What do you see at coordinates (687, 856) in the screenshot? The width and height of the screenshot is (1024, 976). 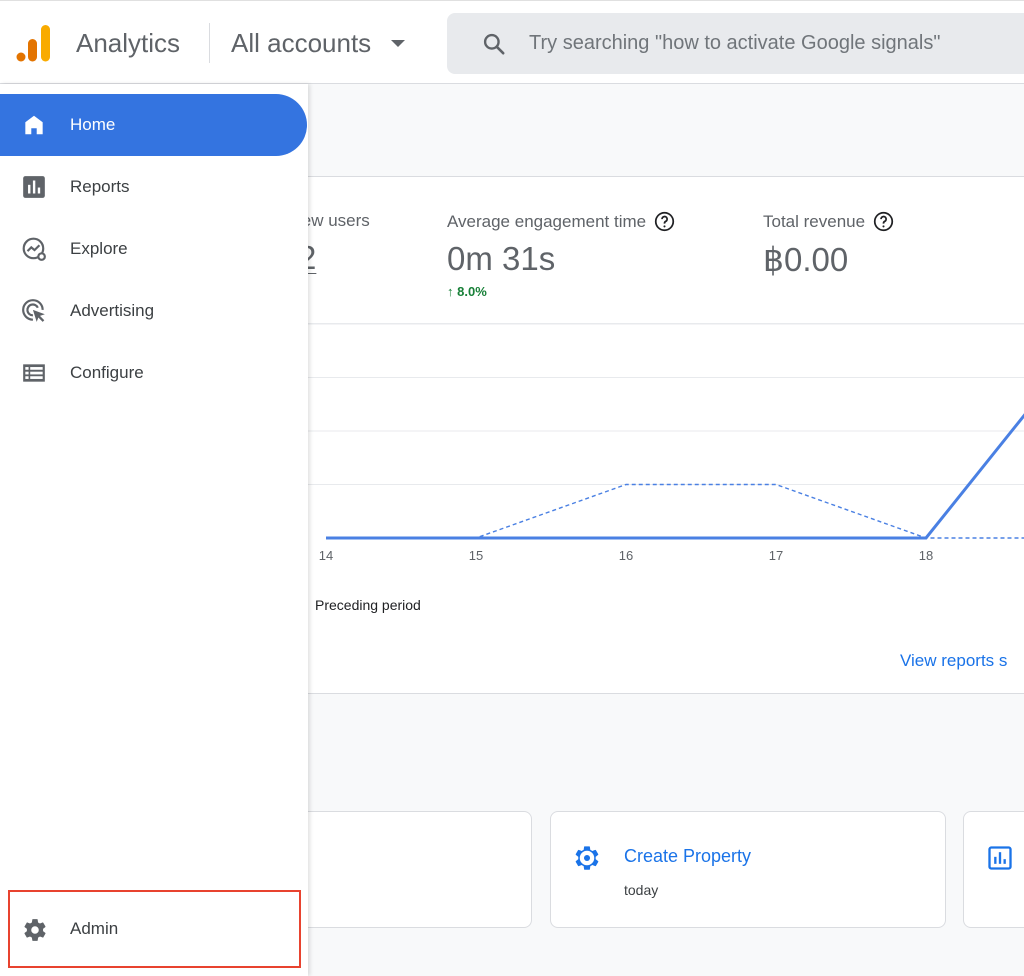 I see `recommendation-title: Create Property` at bounding box center [687, 856].